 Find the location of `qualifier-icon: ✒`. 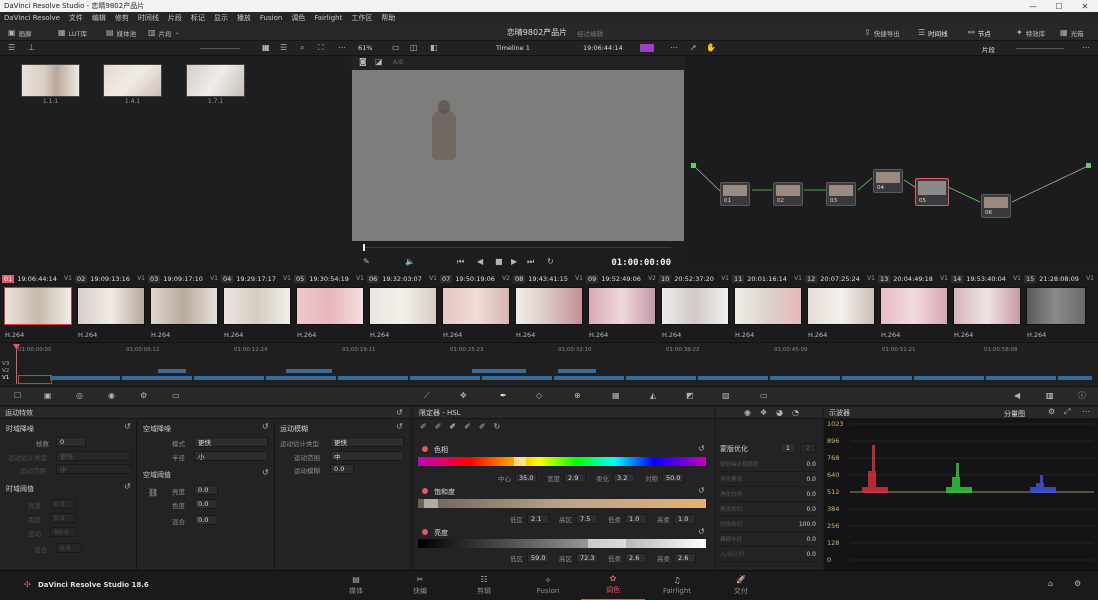

qualifier-icon: ✒ is located at coordinates (503, 396).